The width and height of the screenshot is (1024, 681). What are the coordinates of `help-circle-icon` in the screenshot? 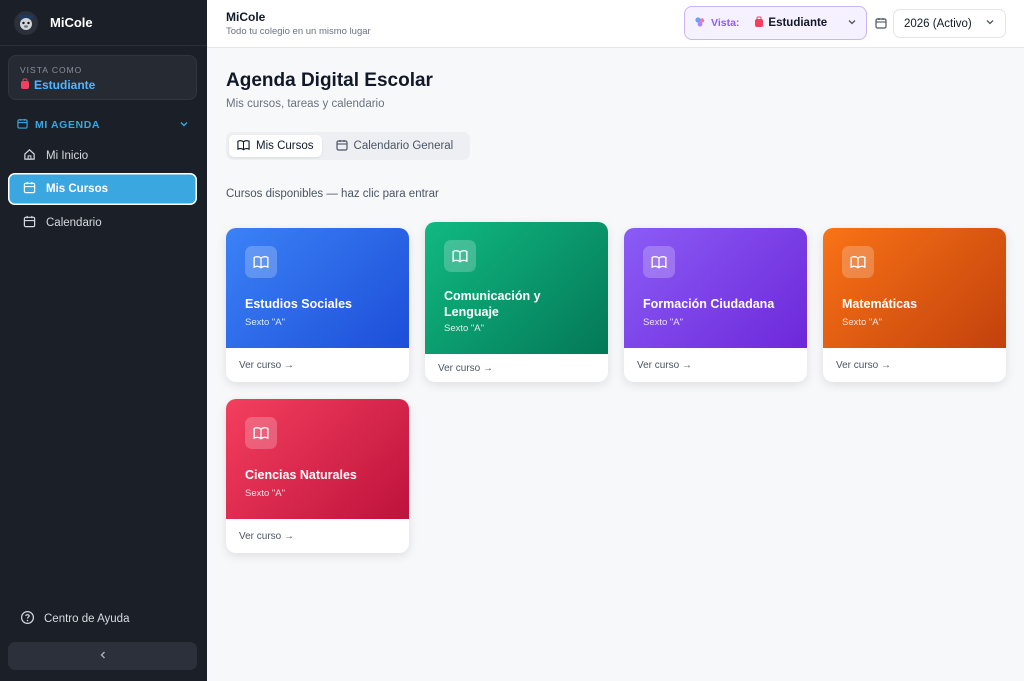 It's located at (27, 619).